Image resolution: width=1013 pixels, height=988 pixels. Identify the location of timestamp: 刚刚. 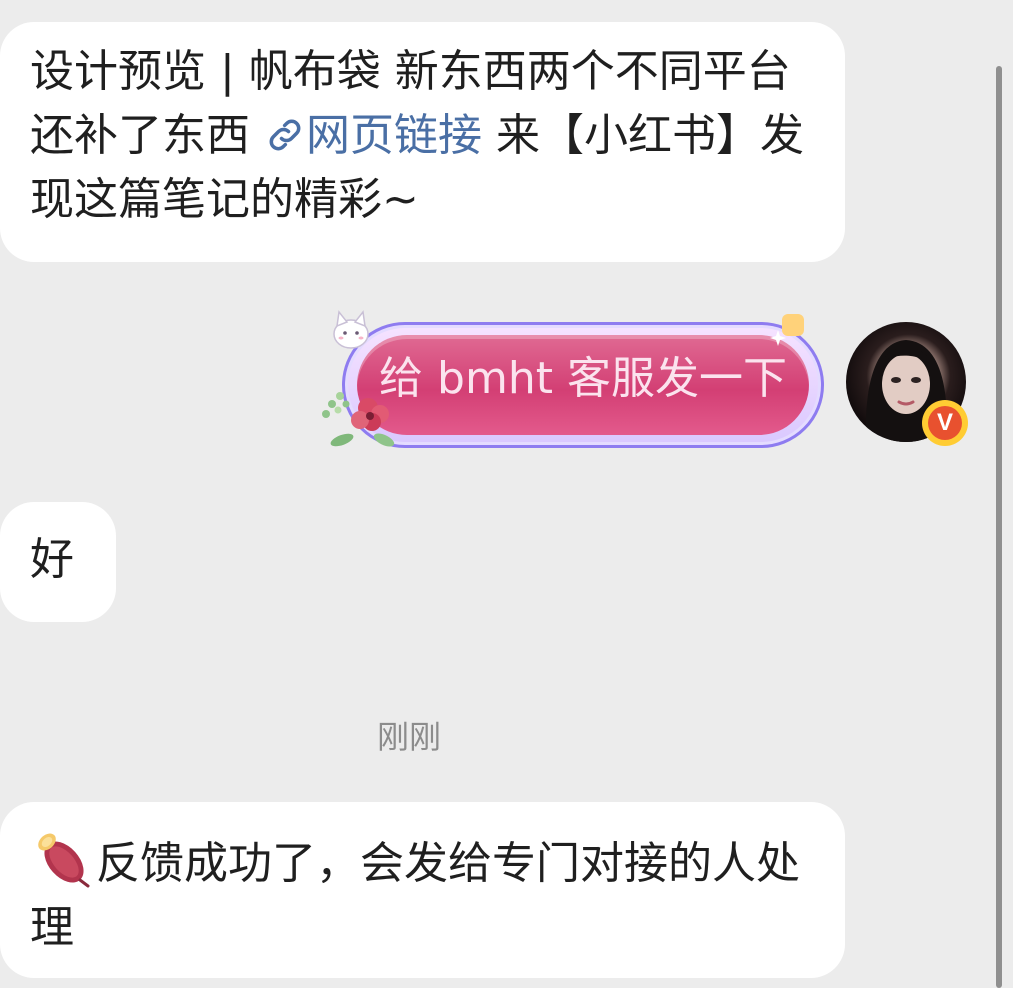
(408, 737).